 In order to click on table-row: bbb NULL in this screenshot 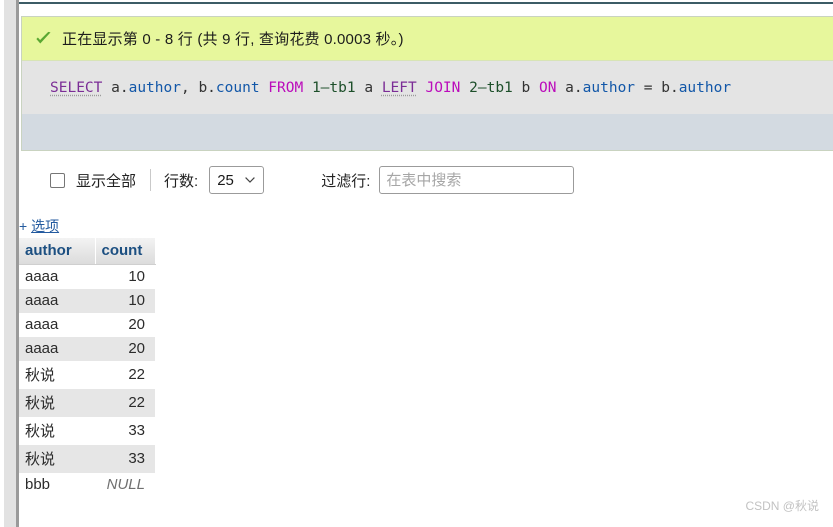, I will do `click(87, 485)`.